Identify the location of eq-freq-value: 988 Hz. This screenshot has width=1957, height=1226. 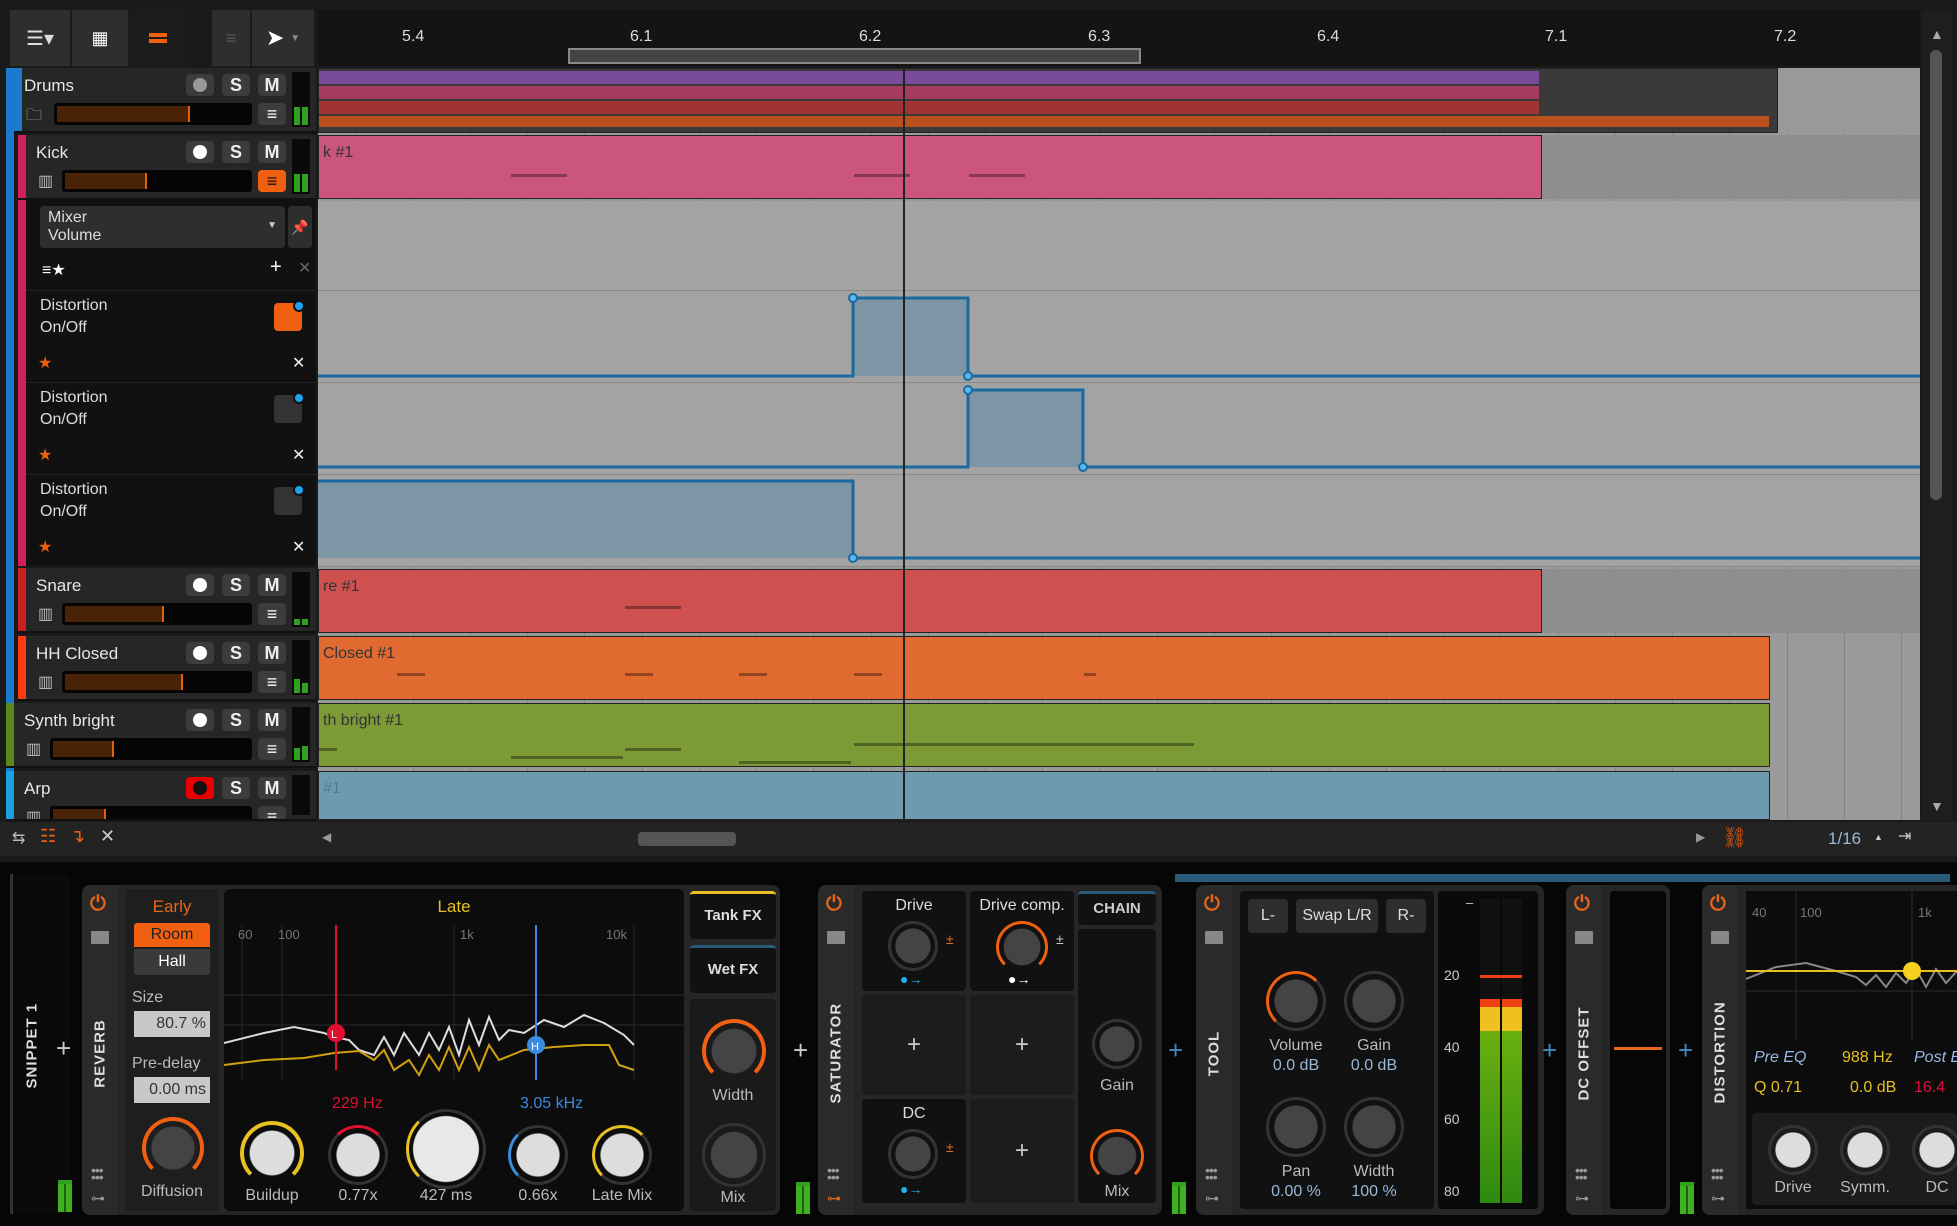
(1867, 1058).